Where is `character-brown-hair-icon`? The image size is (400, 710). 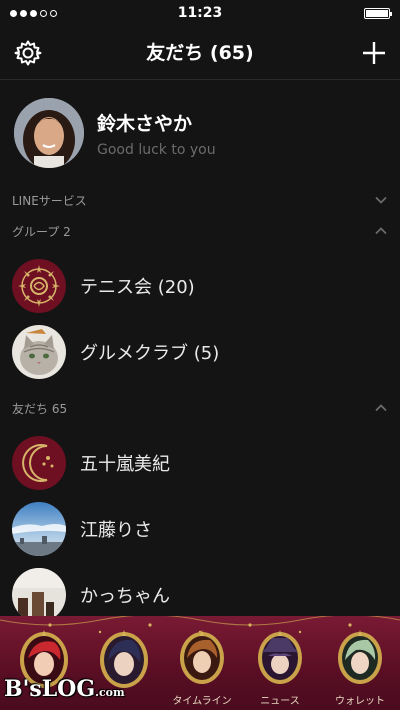
character-brown-hair-icon is located at coordinates (202, 657).